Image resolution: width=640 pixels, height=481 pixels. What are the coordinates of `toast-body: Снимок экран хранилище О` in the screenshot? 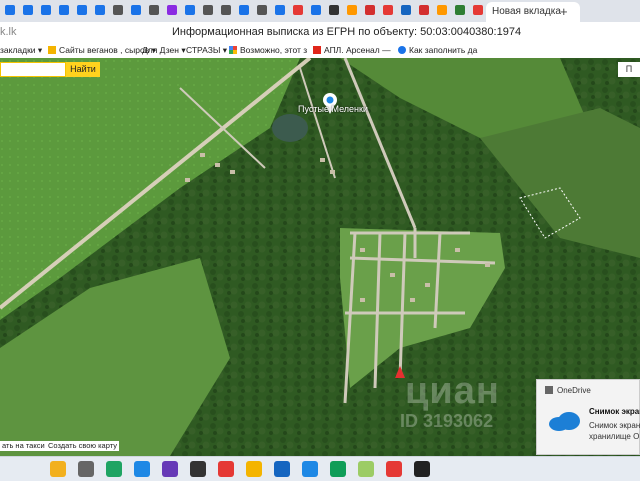 It's located at (614, 431).